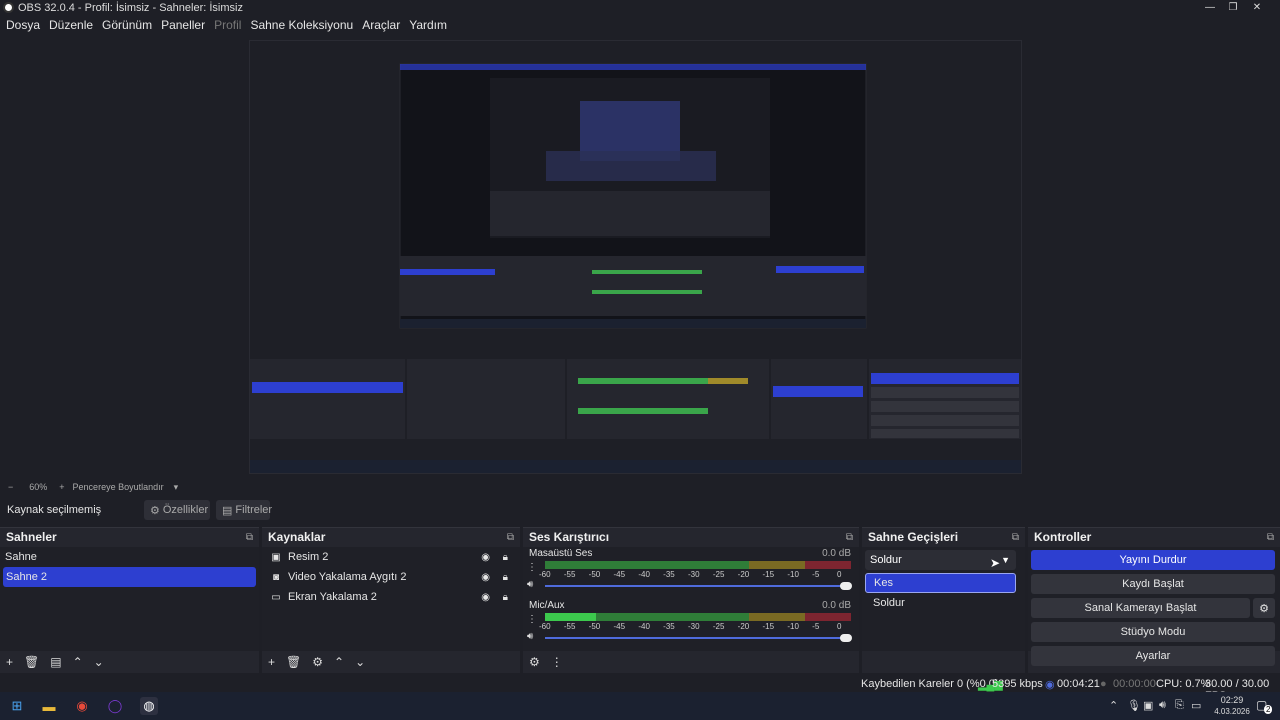 This screenshot has width=1280, height=720. I want to click on menu-edit: Düzenle, so click(71, 25).